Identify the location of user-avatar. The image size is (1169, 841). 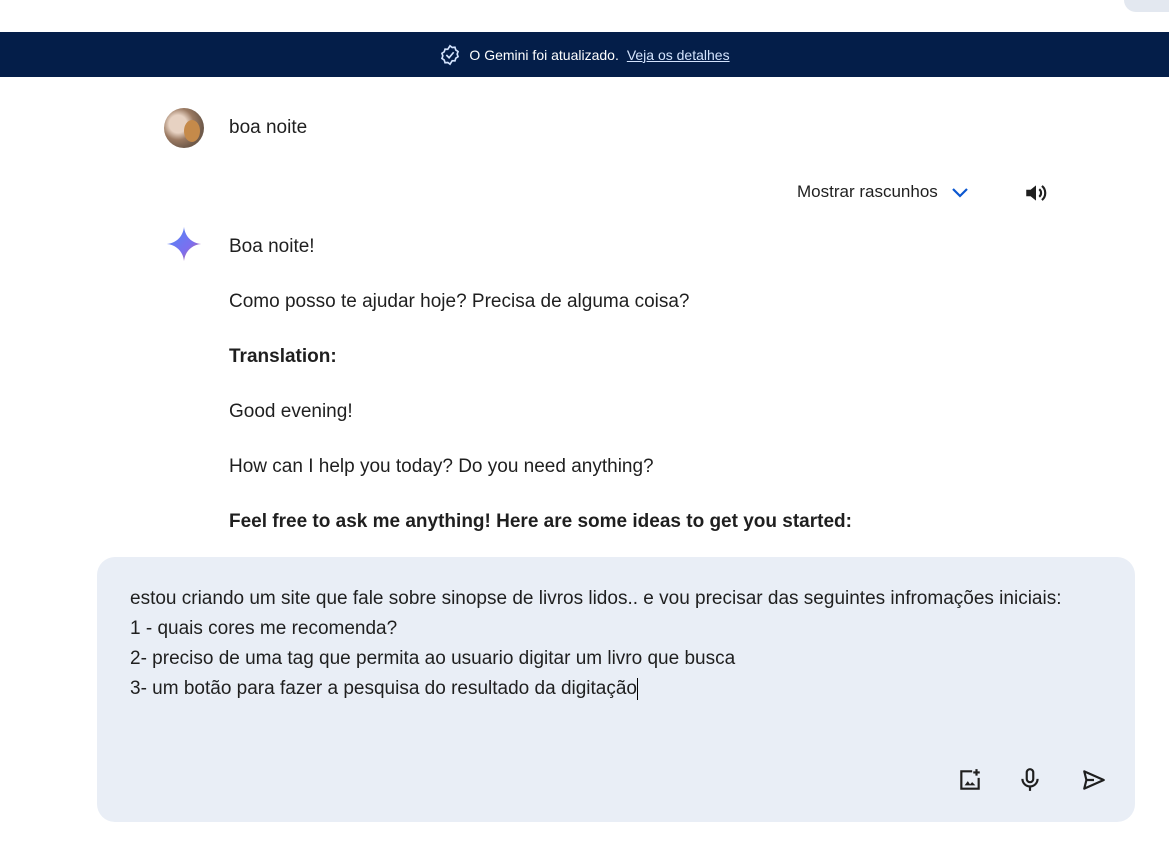
(184, 128).